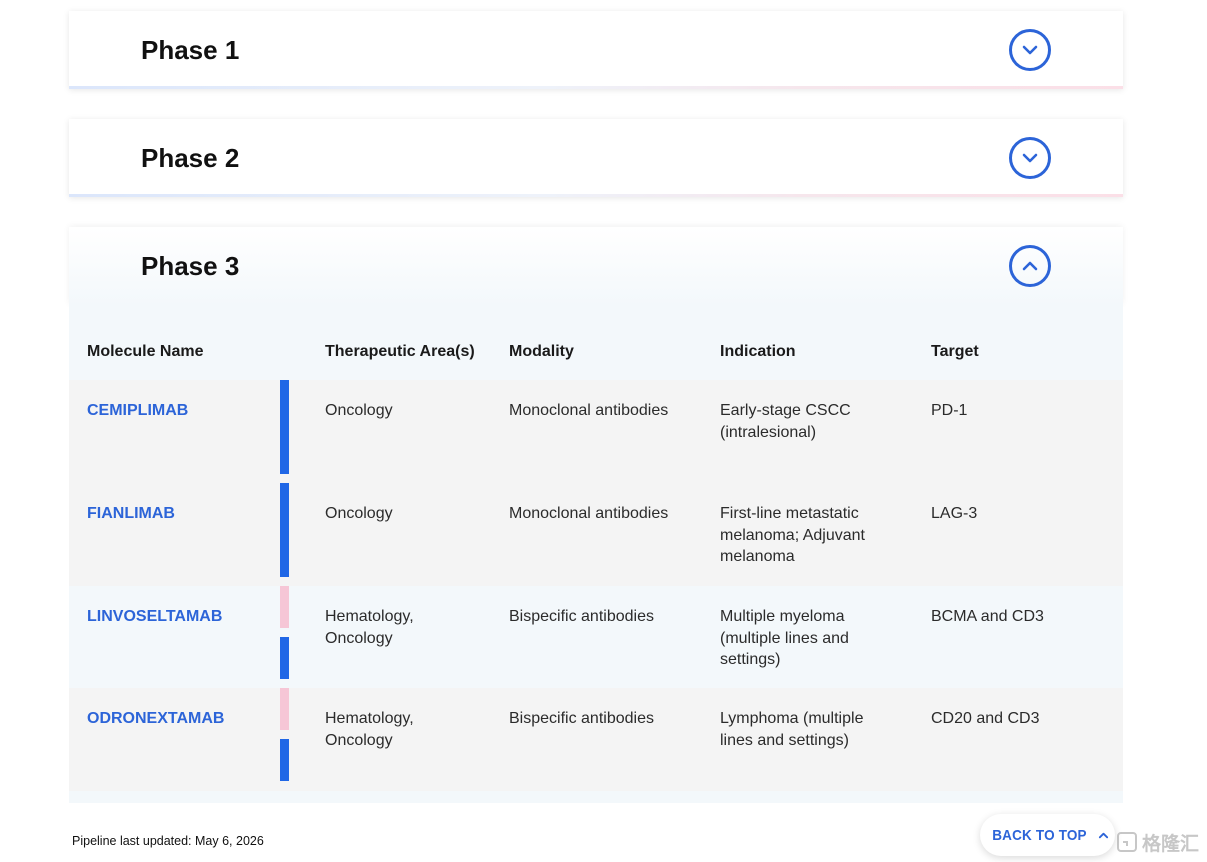 The width and height of the screenshot is (1207, 862). I want to click on column-header-modality: Modality, so click(541, 351).